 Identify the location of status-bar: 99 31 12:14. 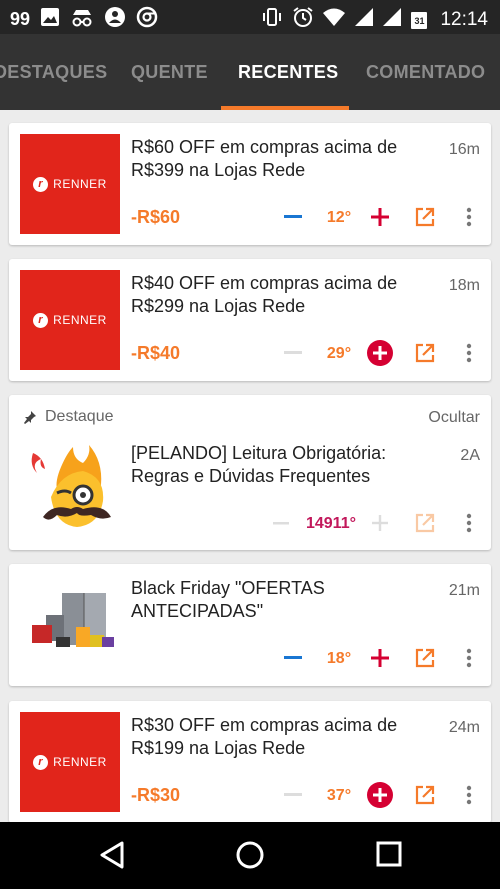
(250, 17).